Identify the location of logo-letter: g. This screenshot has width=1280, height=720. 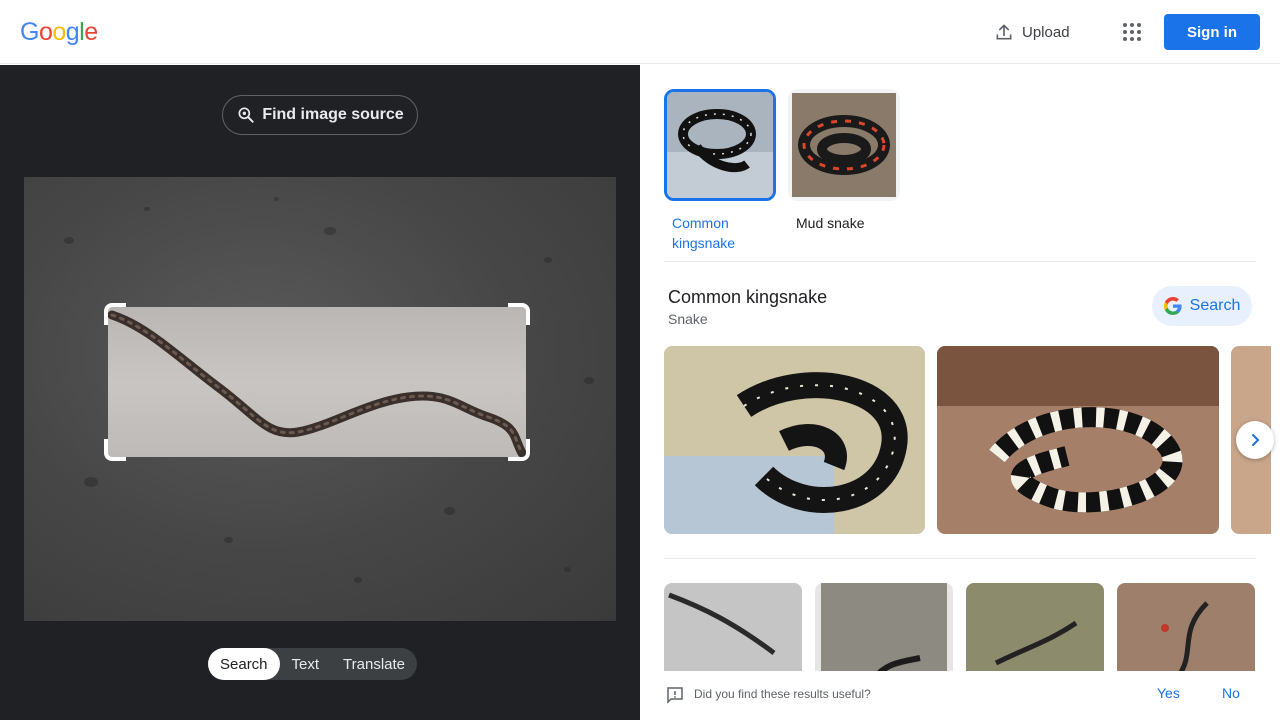
(72, 32).